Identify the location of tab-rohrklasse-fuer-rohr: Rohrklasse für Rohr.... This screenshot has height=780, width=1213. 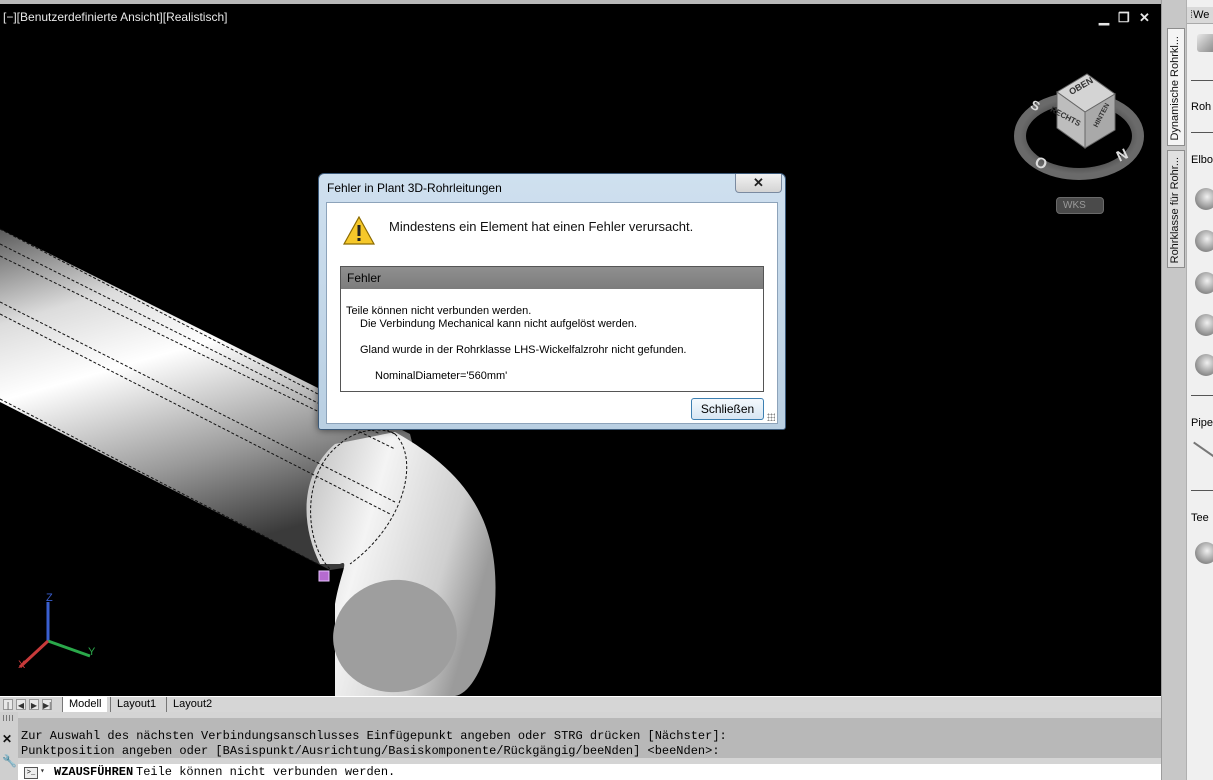
(1176, 209).